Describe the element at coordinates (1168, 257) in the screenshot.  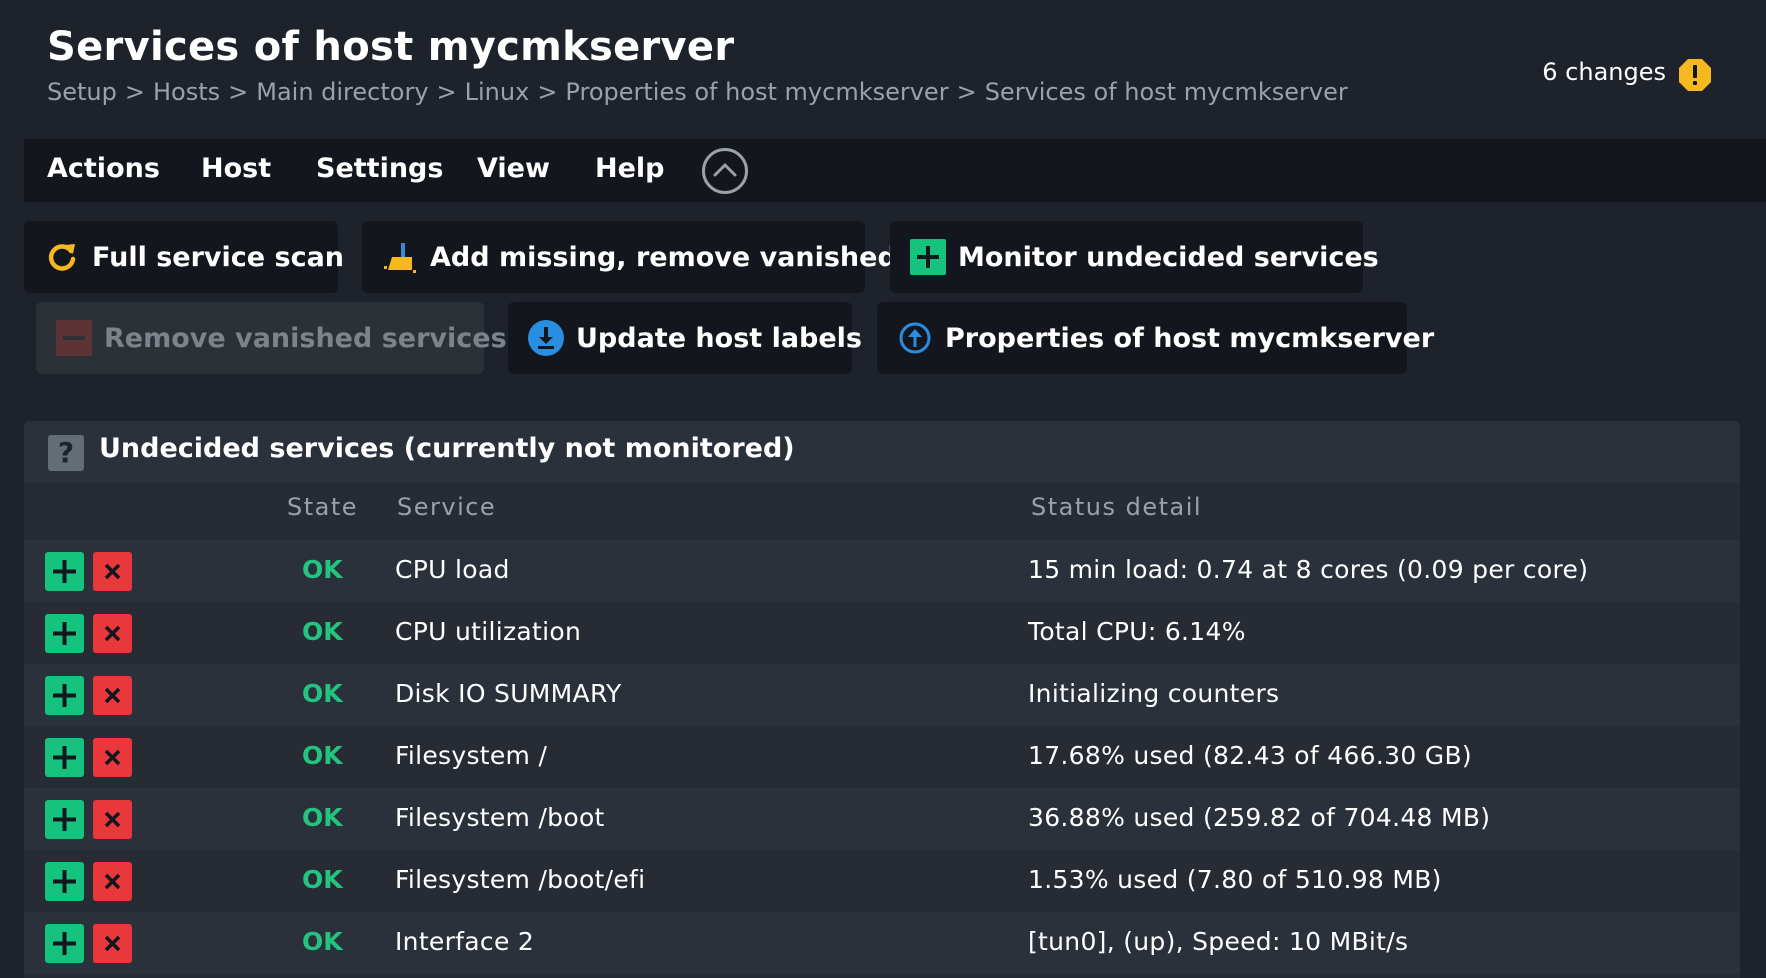
I see `monitor-undecided-label: Monitor undecided services` at that location.